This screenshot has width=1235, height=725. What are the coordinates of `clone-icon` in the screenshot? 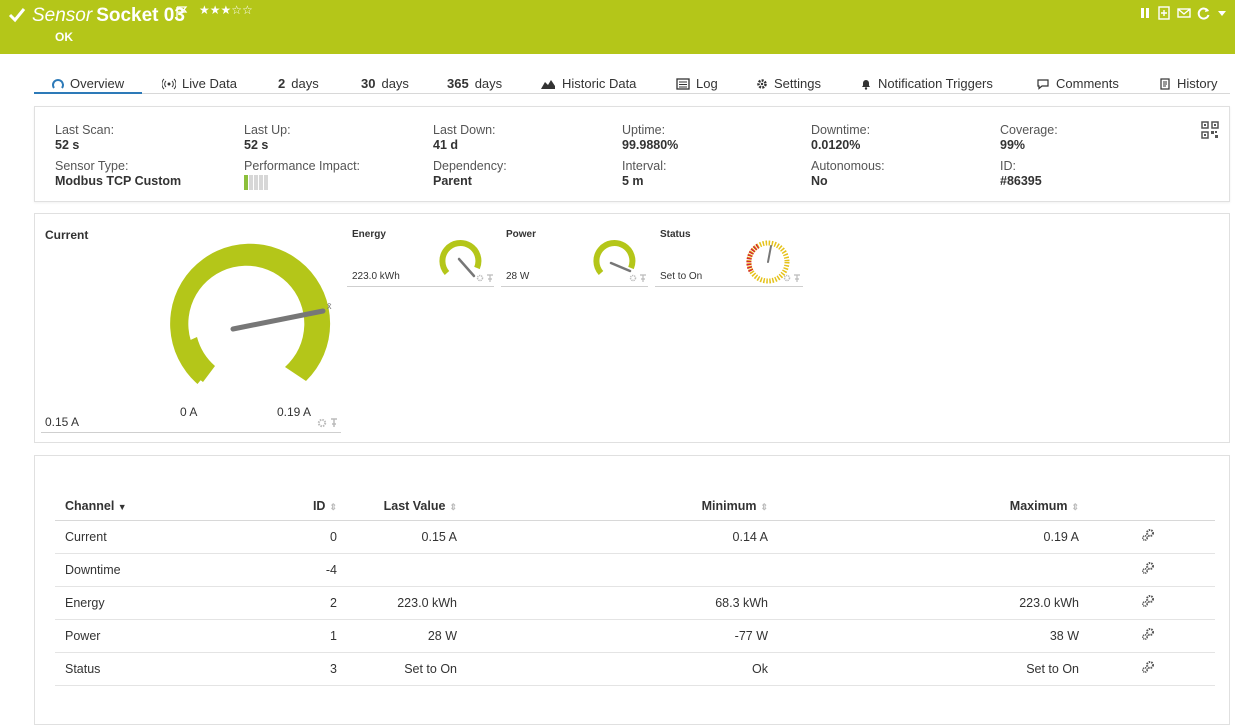 It's located at (1164, 13).